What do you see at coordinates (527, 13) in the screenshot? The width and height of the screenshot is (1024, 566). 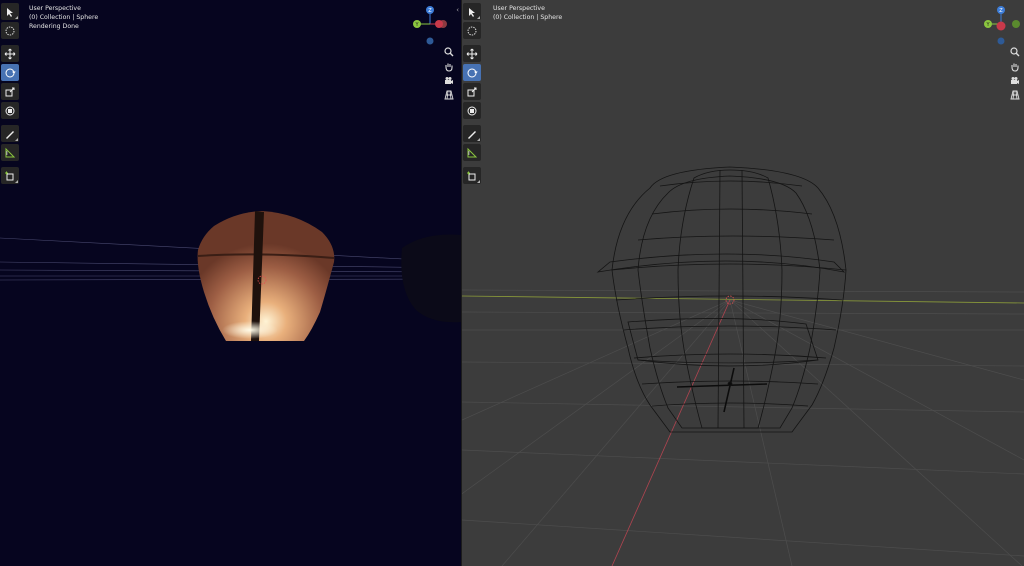 I see `viewport-info-right: User Perspective (0) Collection | Sphere` at bounding box center [527, 13].